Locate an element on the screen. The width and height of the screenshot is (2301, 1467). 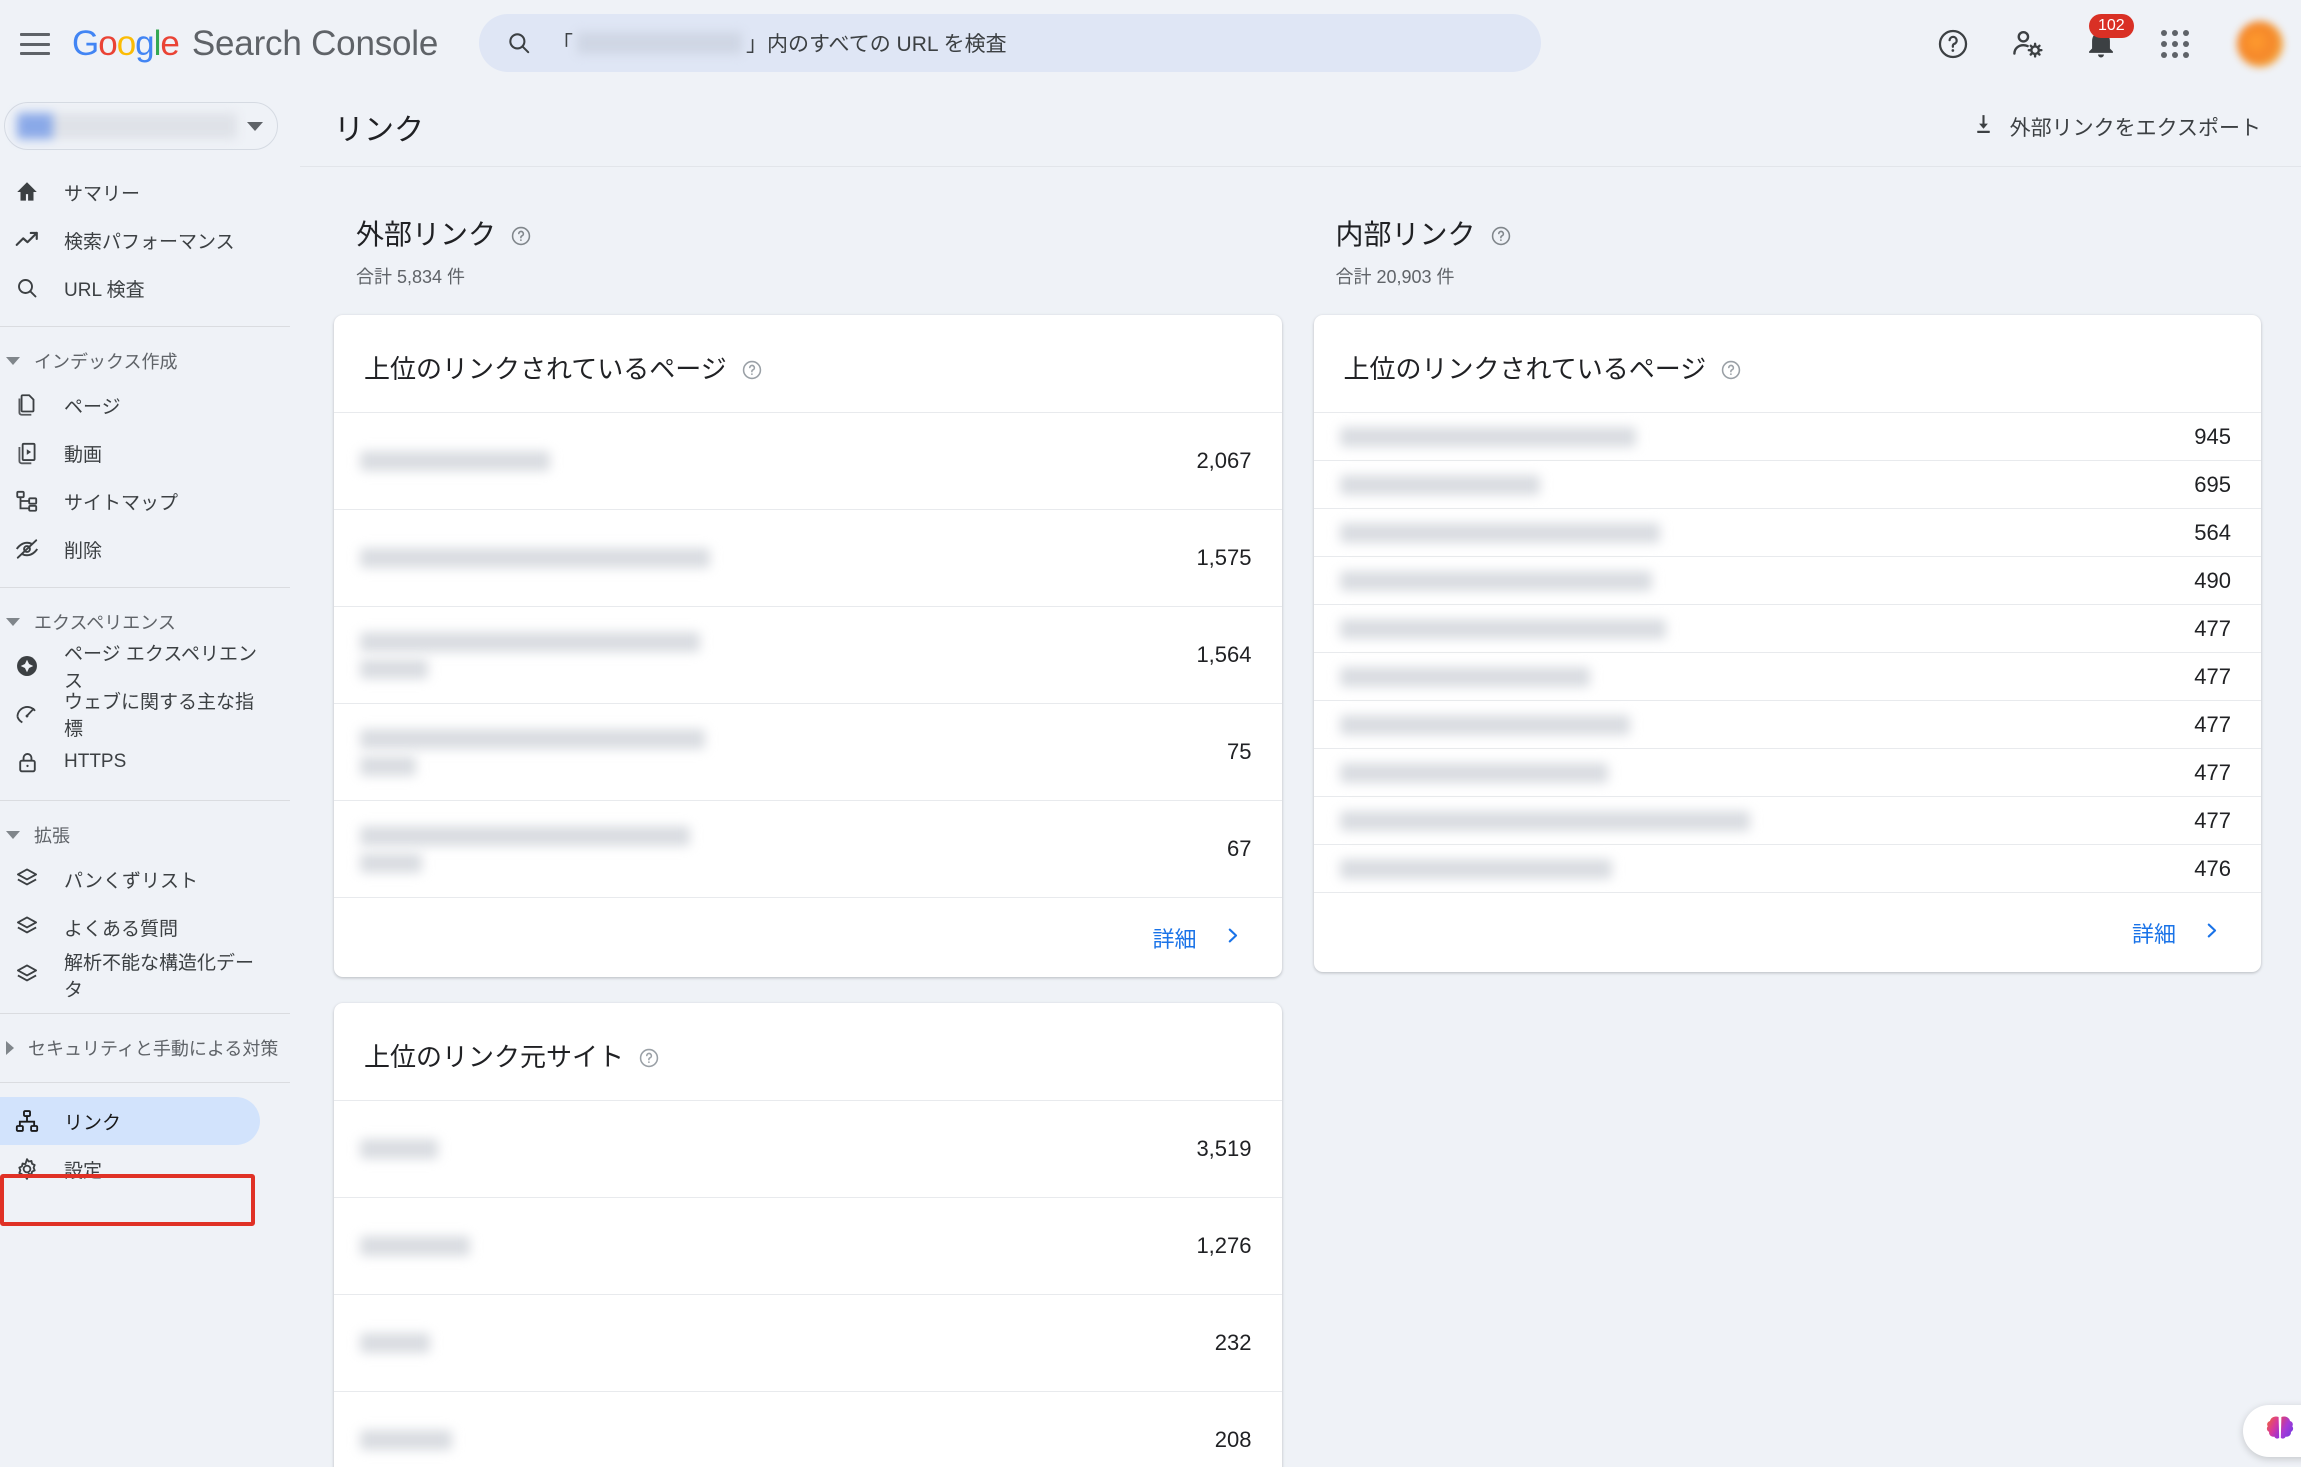
sidebar-group-experience: エクスペリエンス is located at coordinates (150, 622).